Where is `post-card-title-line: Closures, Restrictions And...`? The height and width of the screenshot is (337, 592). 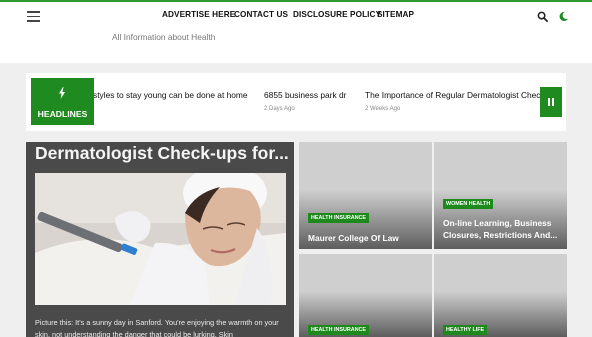
post-card-title-line: Closures, Restrictions And... is located at coordinates (500, 235).